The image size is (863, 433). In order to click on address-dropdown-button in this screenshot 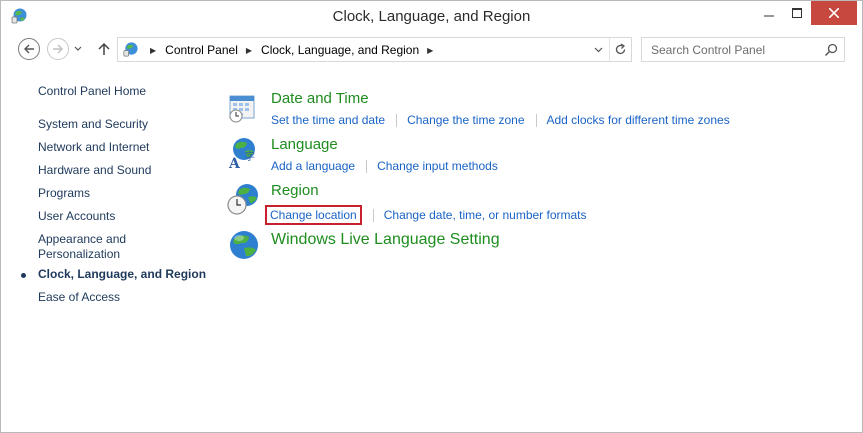, I will do `click(598, 49)`.